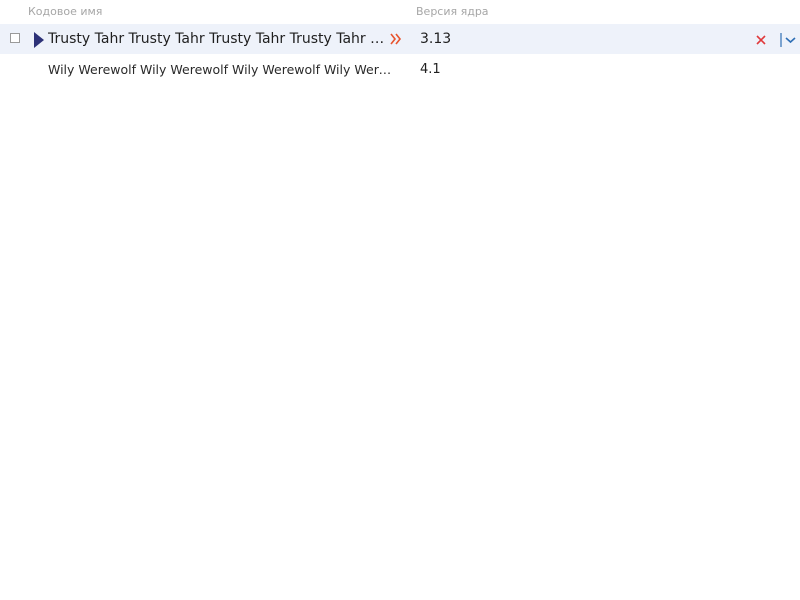 This screenshot has height=600, width=800. What do you see at coordinates (65, 11) in the screenshot?
I see `column-header-code-name: Кодовое имя` at bounding box center [65, 11].